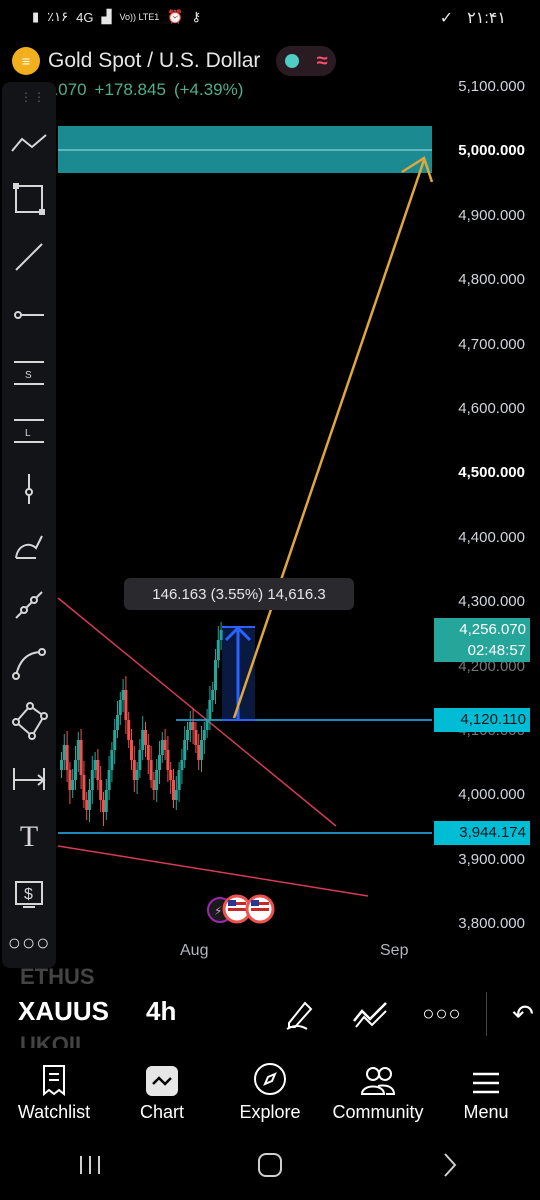  I want to click on date-range-tool, so click(29, 779).